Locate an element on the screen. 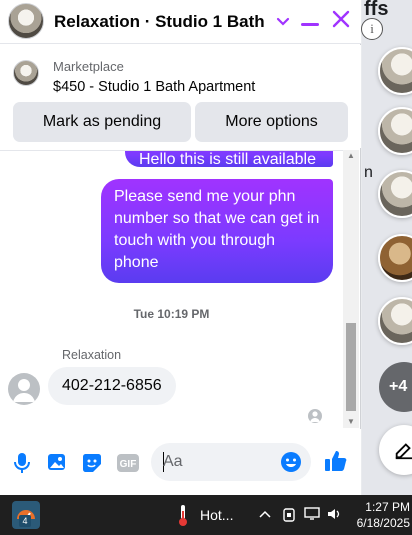 Image resolution: width=412 pixels, height=535 pixels. conversation-avatar is located at coordinates (26, 21).